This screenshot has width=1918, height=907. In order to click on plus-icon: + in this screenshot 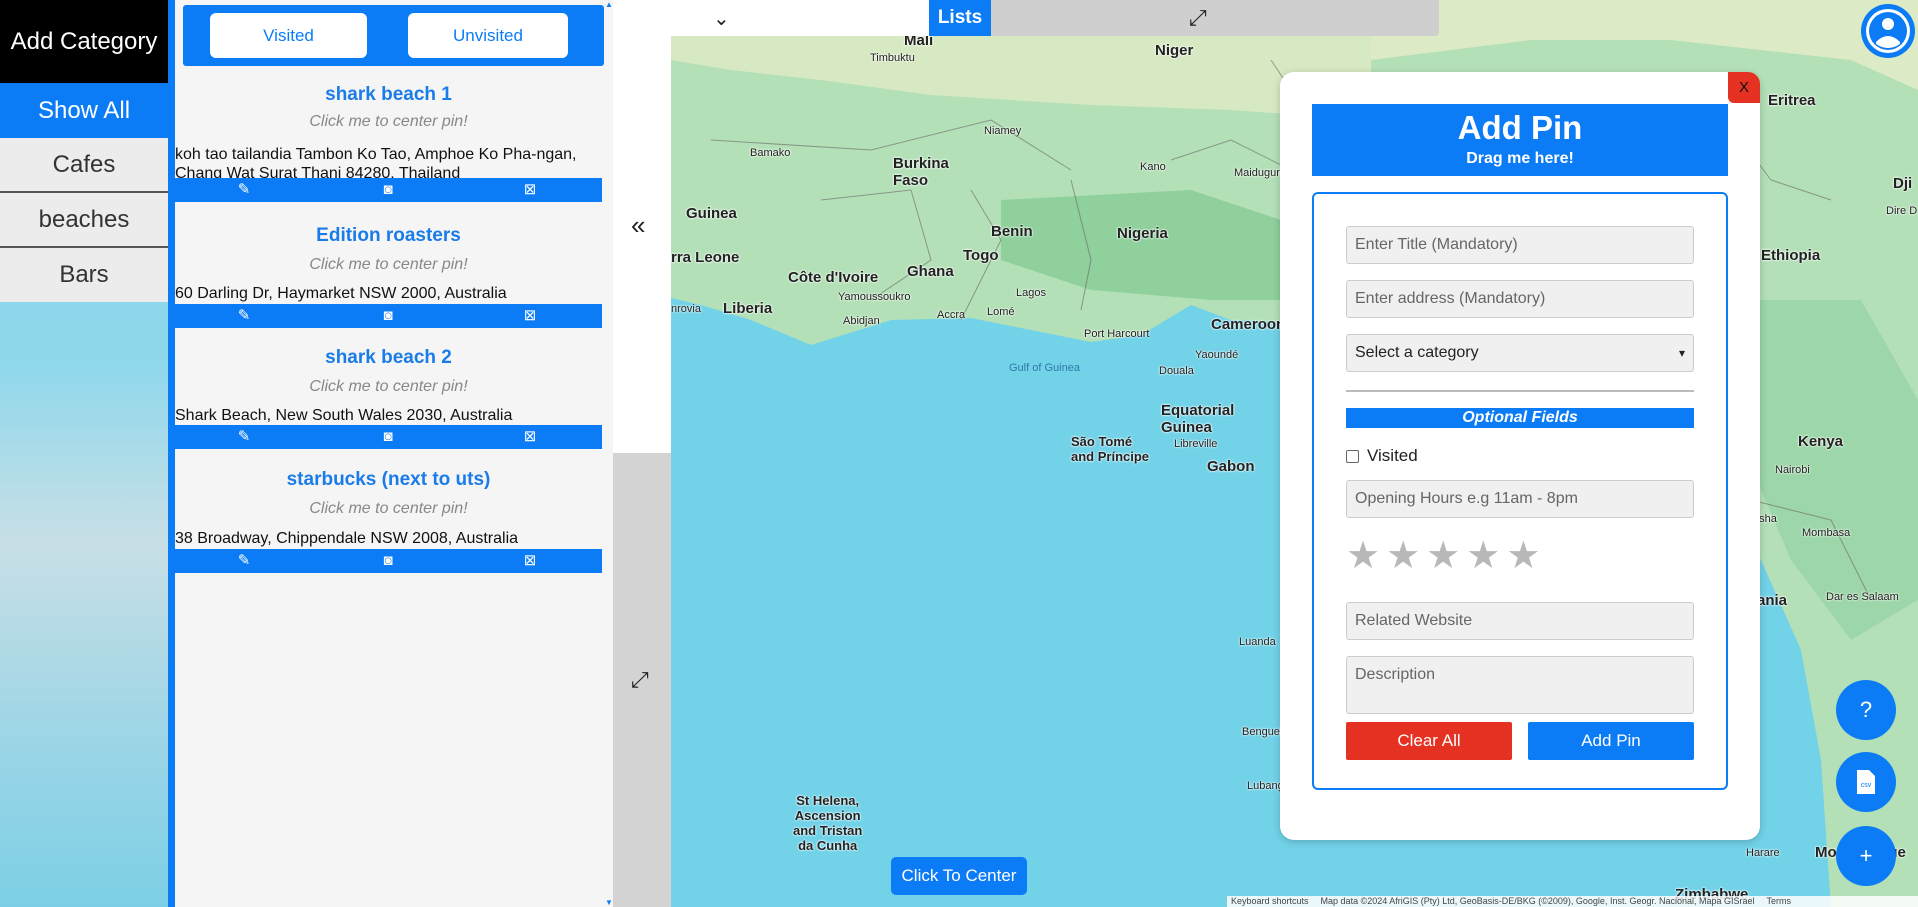, I will do `click(1866, 855)`.